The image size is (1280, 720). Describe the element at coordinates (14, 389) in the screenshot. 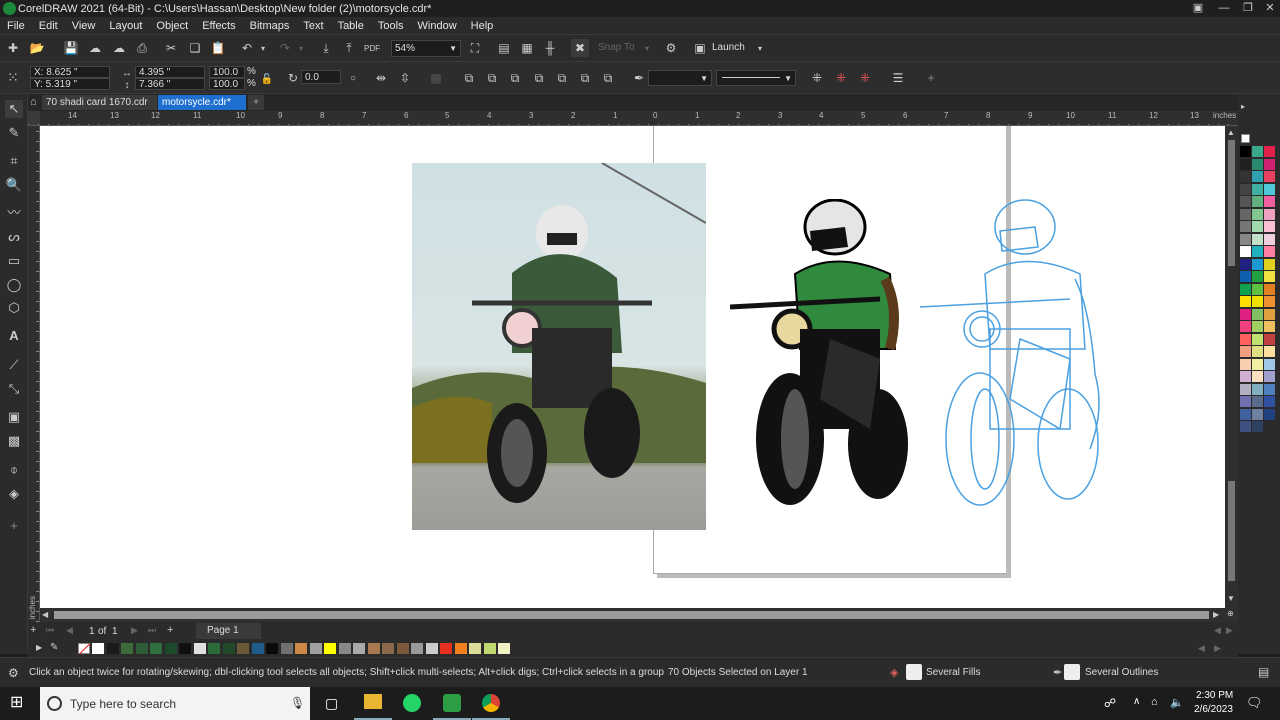

I see `connector-tool-icon: ⤡` at that location.